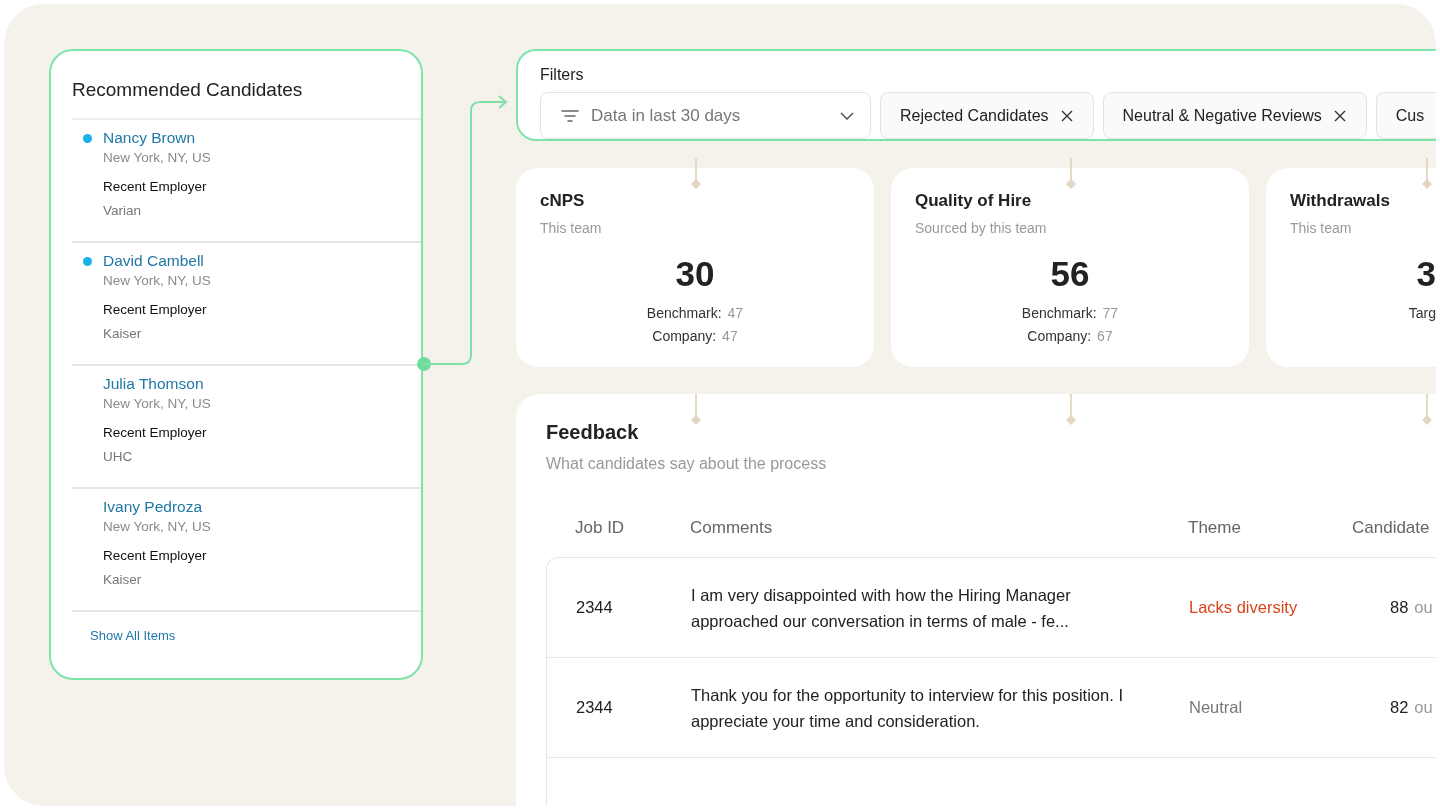  Describe the element at coordinates (1110, 313) in the screenshot. I see `metric-reading: 77` at that location.